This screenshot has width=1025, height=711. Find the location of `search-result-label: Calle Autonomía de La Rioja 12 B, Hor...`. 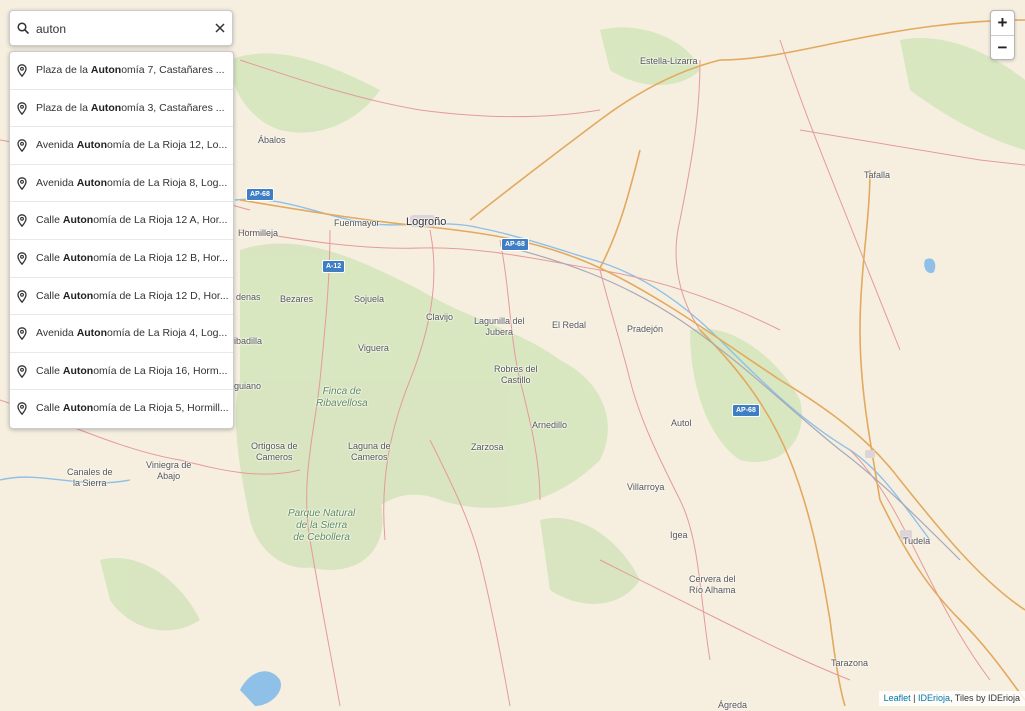

search-result-label: Calle Autonomía de La Rioja 12 B, Hor... is located at coordinates (132, 258).